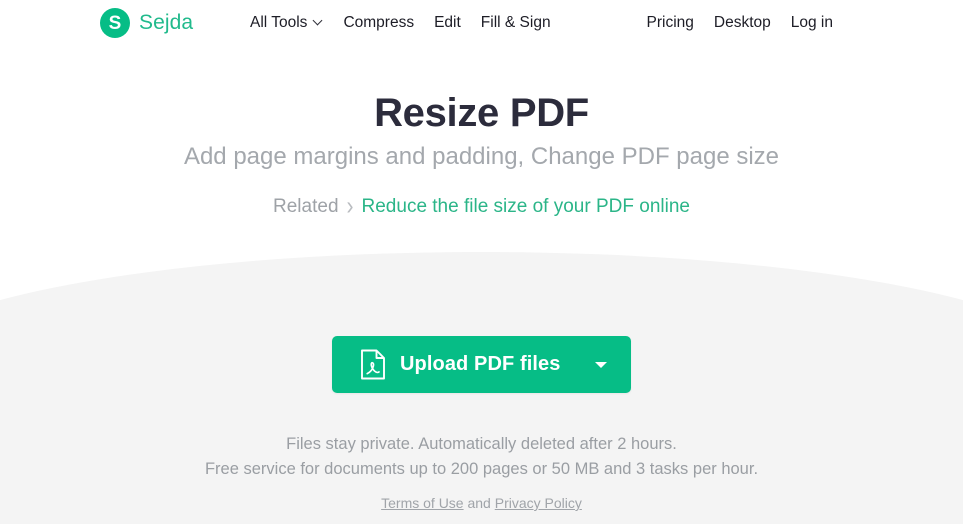  What do you see at coordinates (422, 503) in the screenshot?
I see `terms-of-use-link: Terms of Use` at bounding box center [422, 503].